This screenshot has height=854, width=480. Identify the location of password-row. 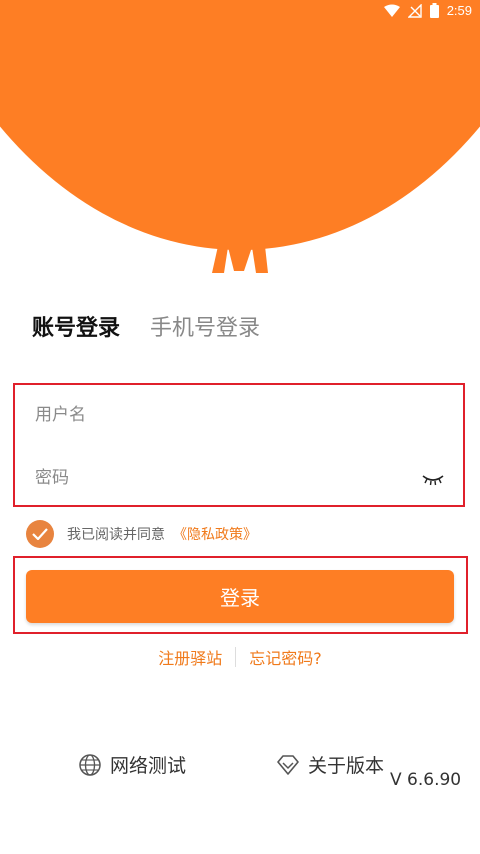
(239, 478).